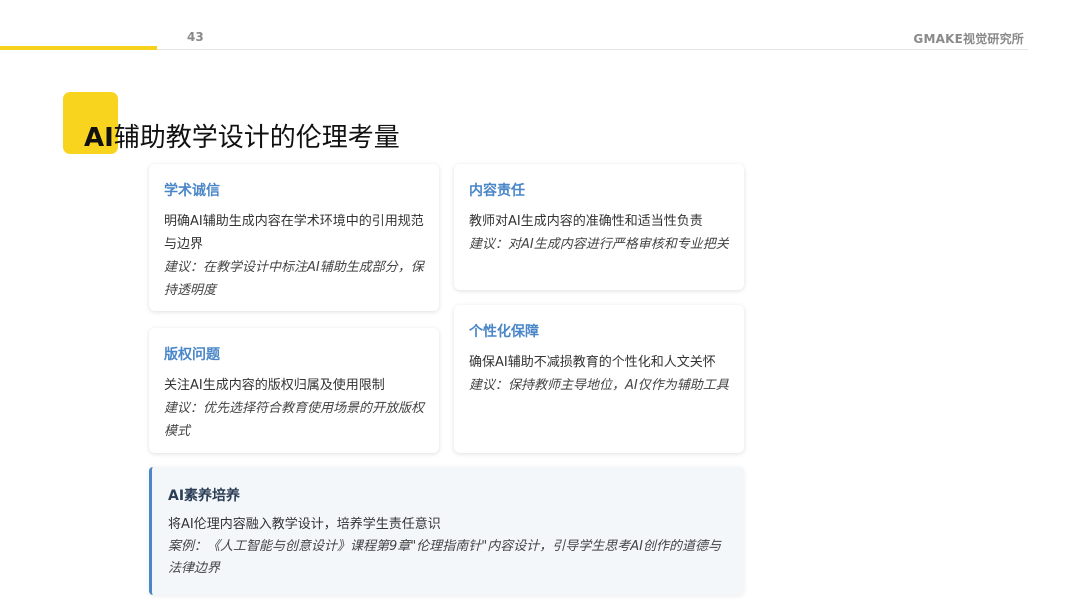  Describe the element at coordinates (78, 48) in the screenshot. I see `header-accent-bar` at that location.